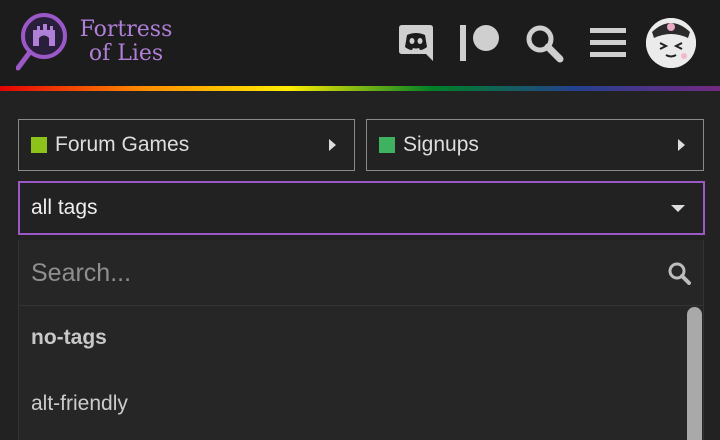  I want to click on discord-icon, so click(416, 43).